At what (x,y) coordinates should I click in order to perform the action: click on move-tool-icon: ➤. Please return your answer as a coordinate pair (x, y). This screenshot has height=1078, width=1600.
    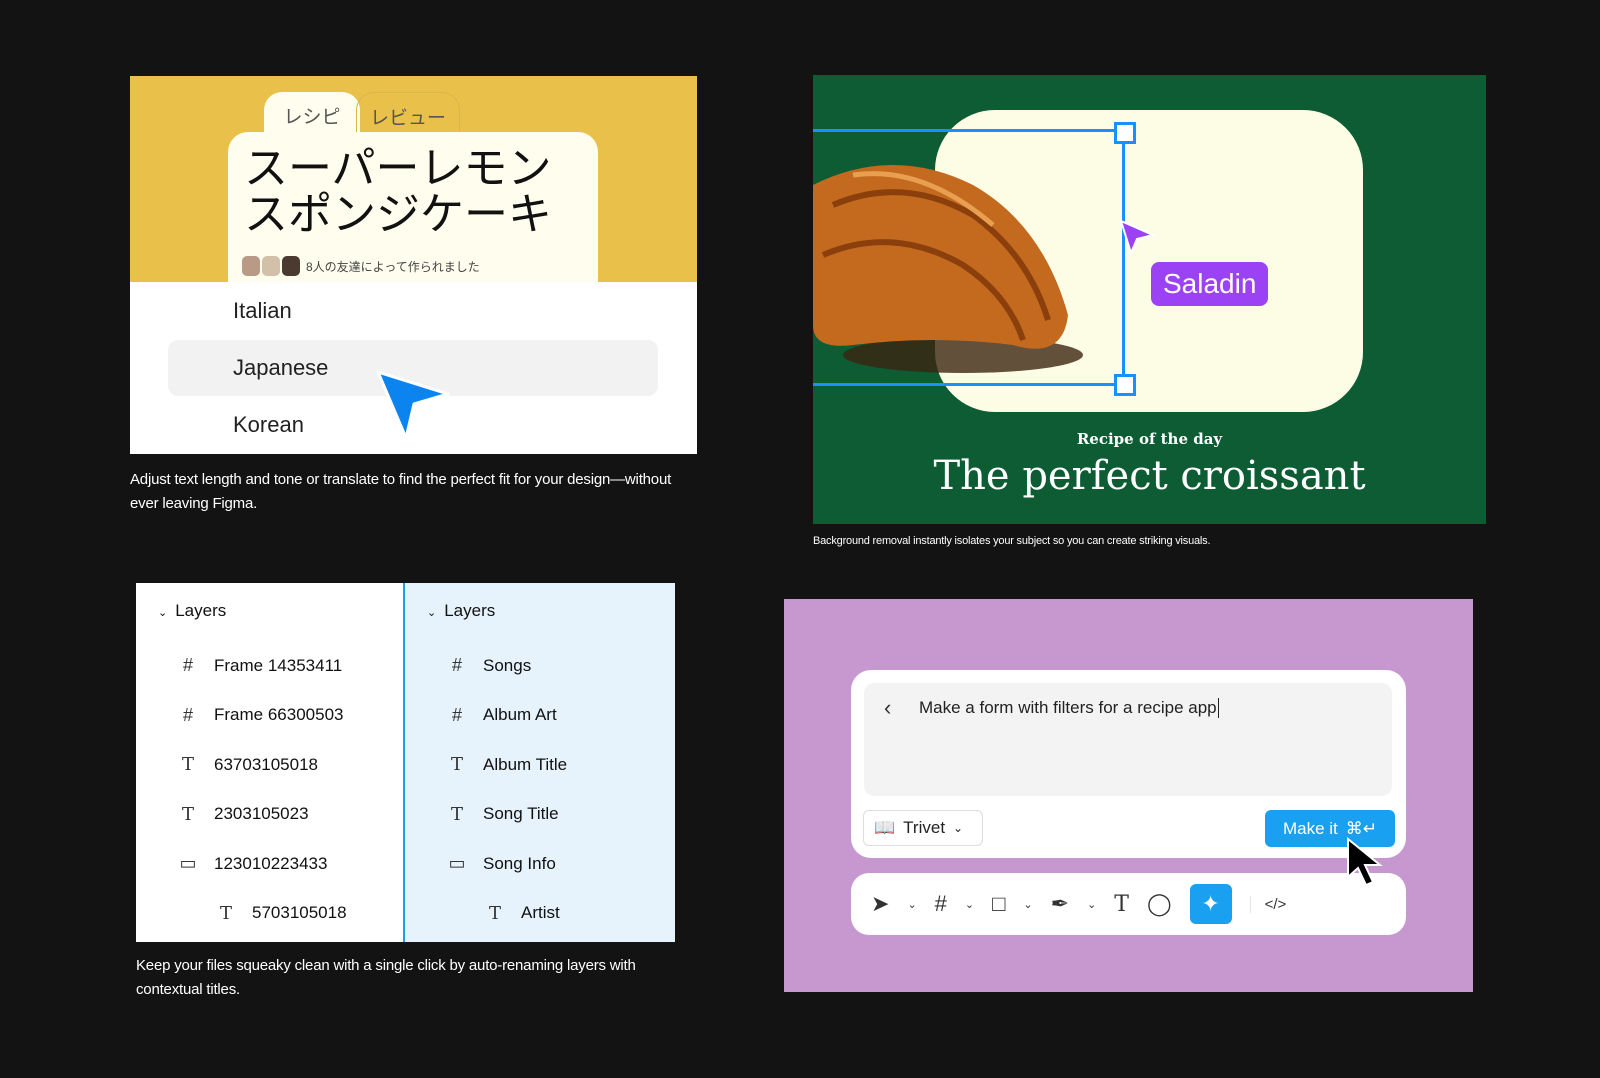
    Looking at the image, I should click on (880, 904).